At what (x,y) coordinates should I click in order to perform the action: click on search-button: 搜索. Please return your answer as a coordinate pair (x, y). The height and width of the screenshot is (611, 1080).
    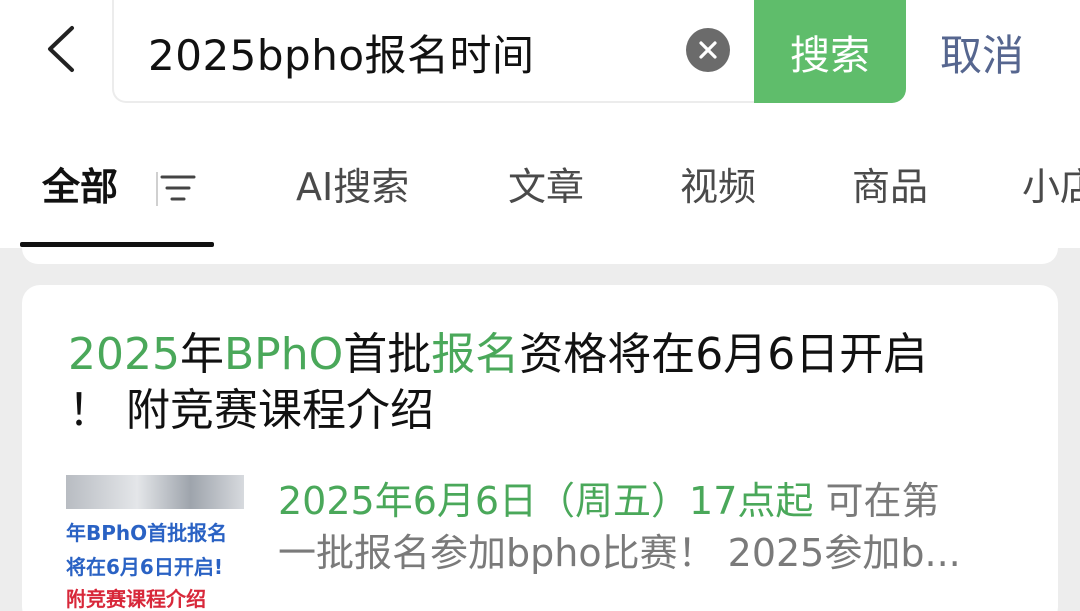
    Looking at the image, I should click on (830, 51).